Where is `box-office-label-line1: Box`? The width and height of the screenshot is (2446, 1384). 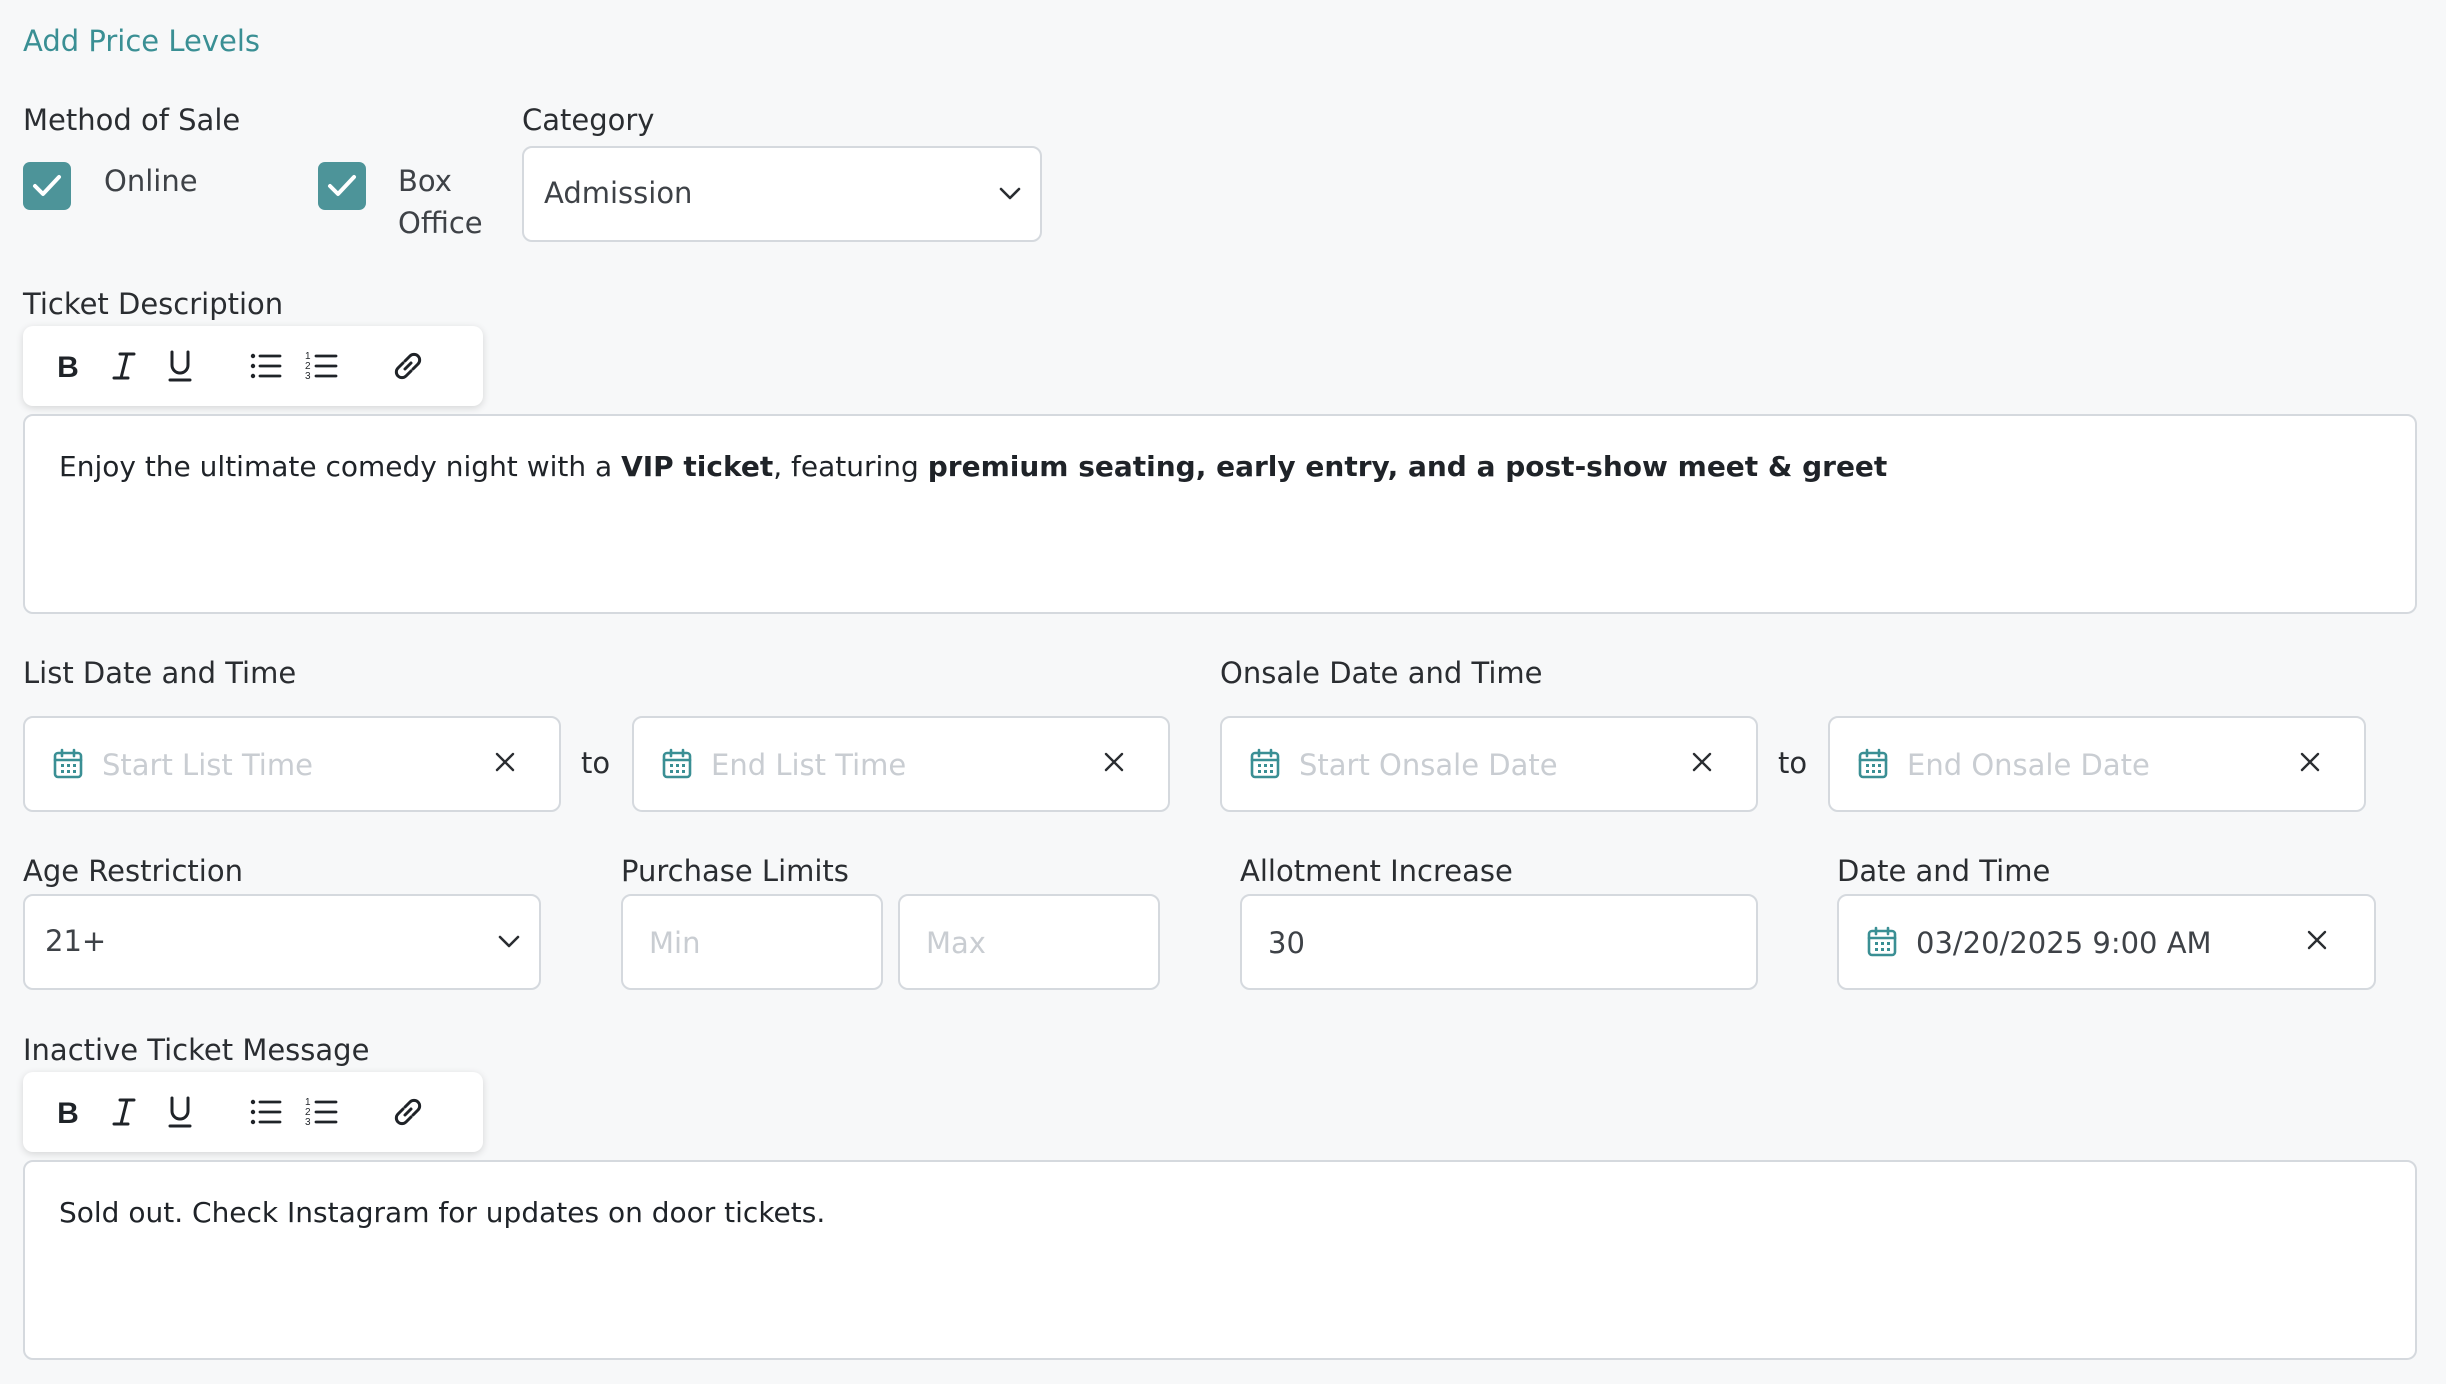 box-office-label-line1: Box is located at coordinates (425, 181).